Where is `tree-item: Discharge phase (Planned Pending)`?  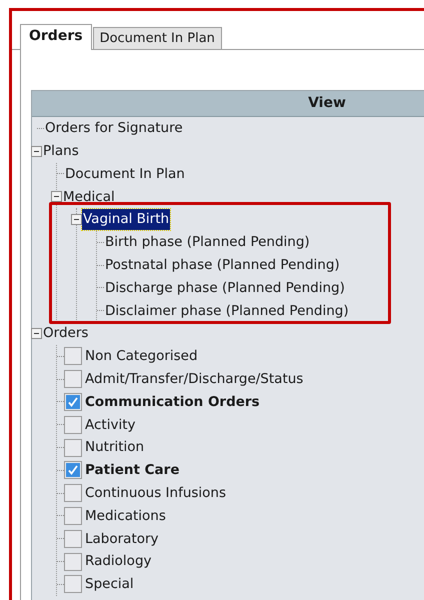
tree-item: Discharge phase (Planned Pending) is located at coordinates (225, 288).